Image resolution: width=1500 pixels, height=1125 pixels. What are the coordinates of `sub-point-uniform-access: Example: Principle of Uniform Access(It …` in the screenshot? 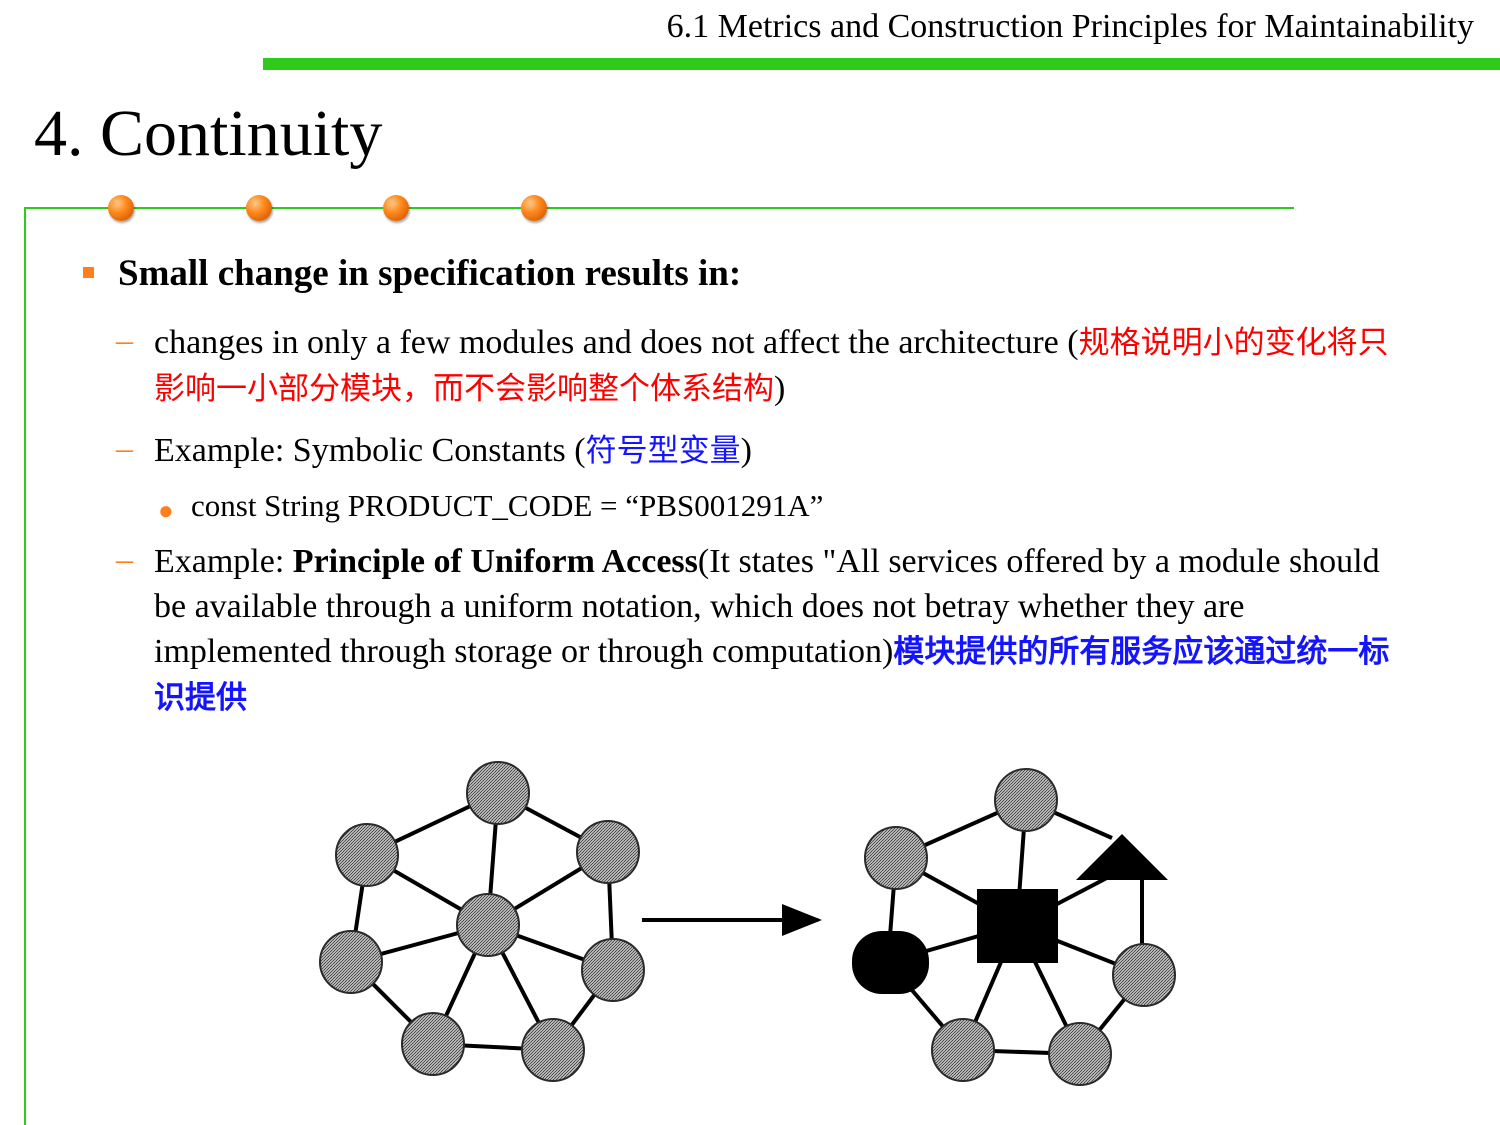 It's located at (779, 630).